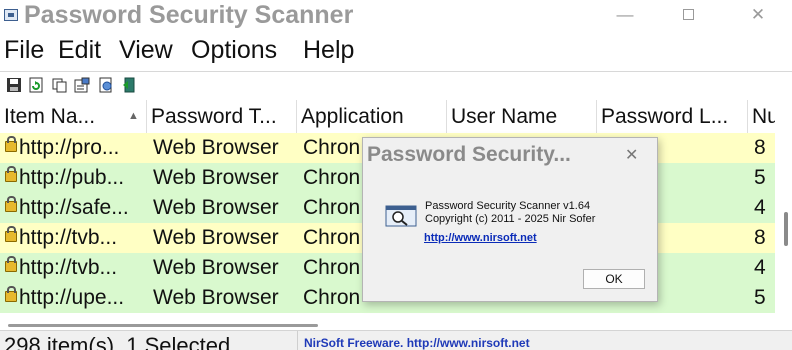  I want to click on menu-edit: Edit, so click(79, 50).